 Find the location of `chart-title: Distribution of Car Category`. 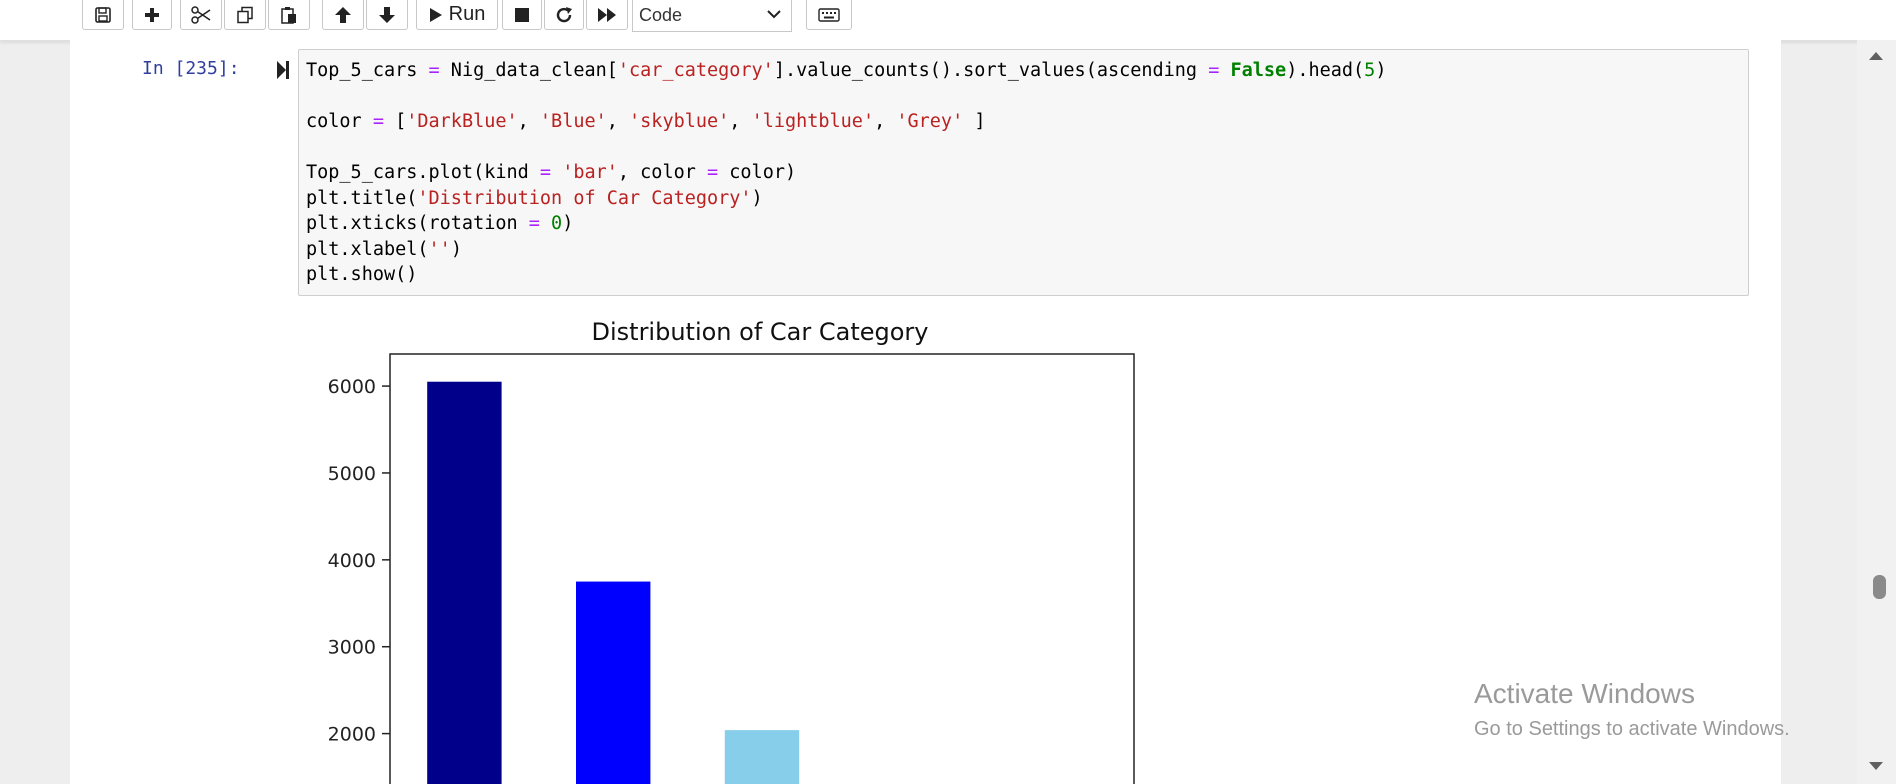

chart-title: Distribution of Car Category is located at coordinates (760, 332).